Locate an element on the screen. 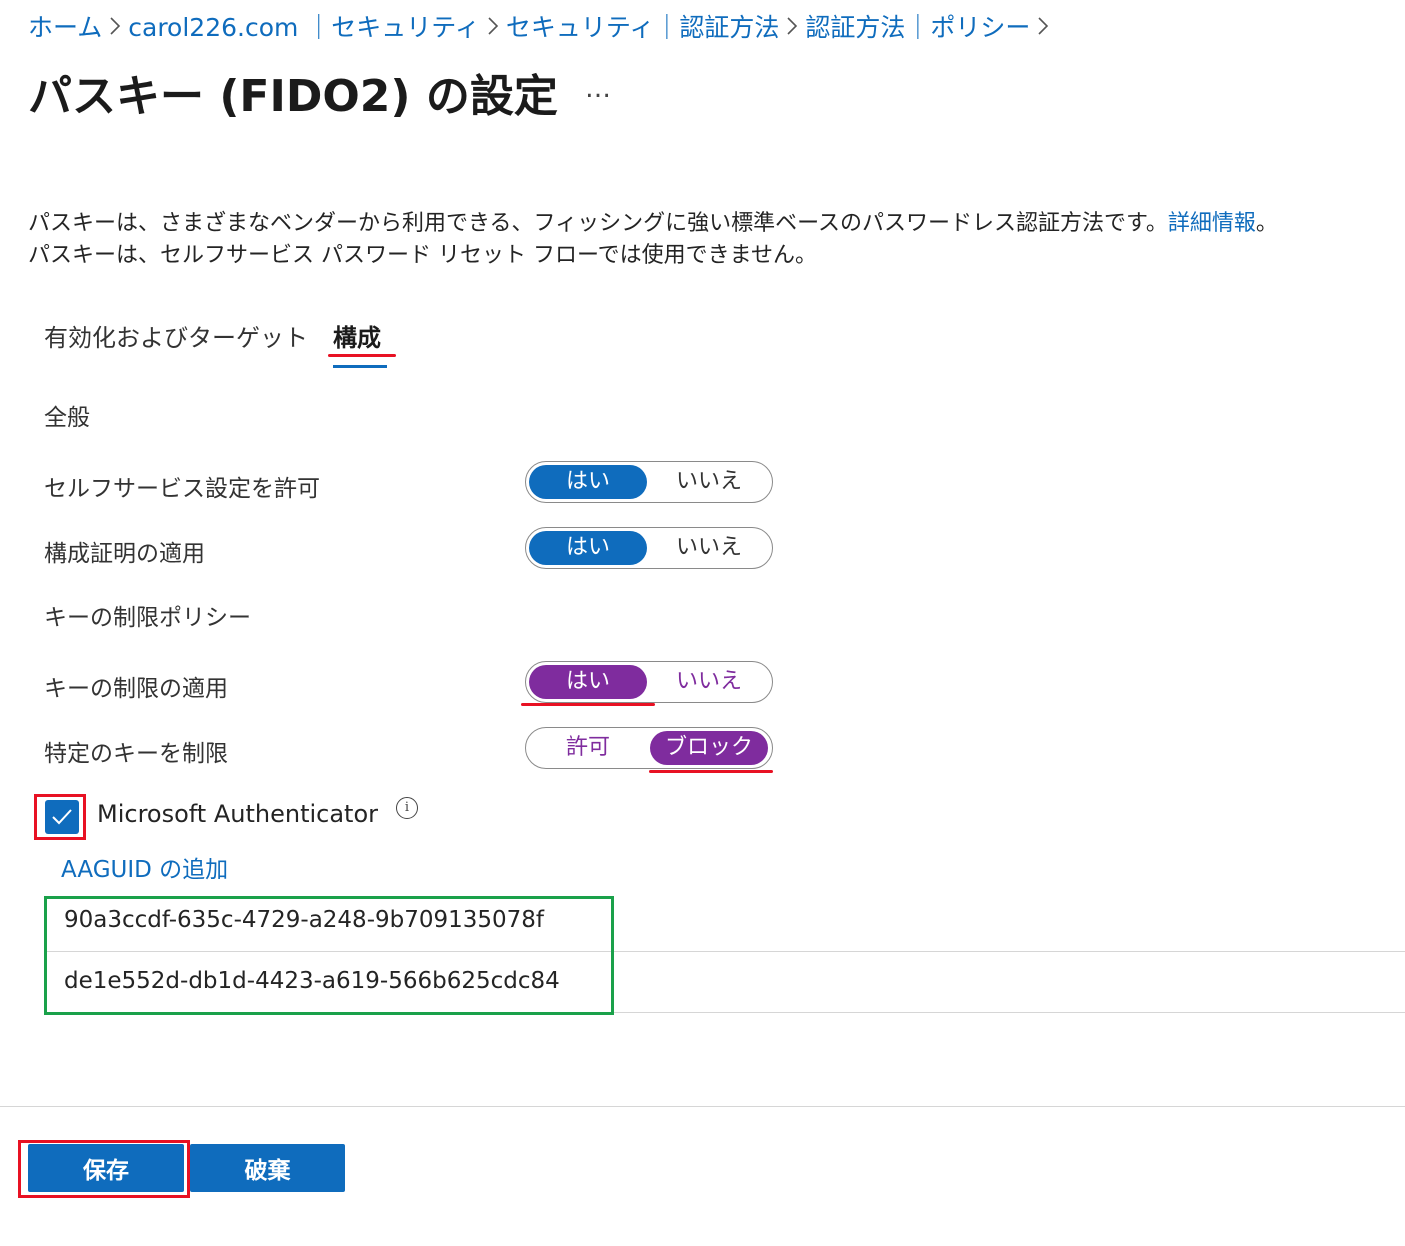 The height and width of the screenshot is (1246, 1405). tab-active-indicator is located at coordinates (360, 366).